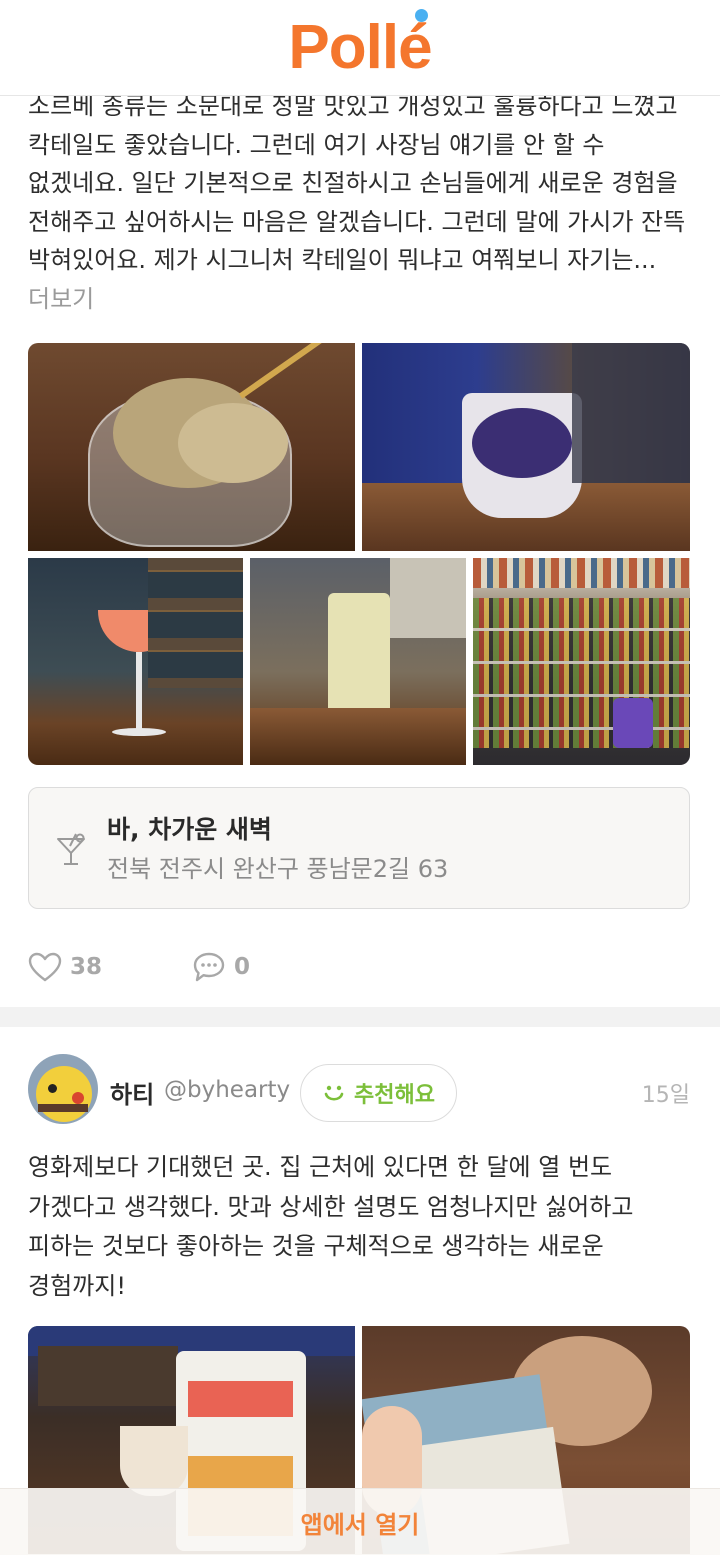 The image size is (720, 1555). What do you see at coordinates (86, 967) in the screenshot?
I see `like-count: 38` at bounding box center [86, 967].